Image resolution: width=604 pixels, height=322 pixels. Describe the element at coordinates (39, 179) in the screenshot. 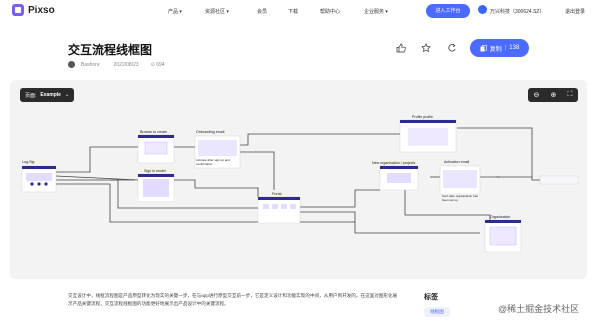

I see `frame-login` at that location.